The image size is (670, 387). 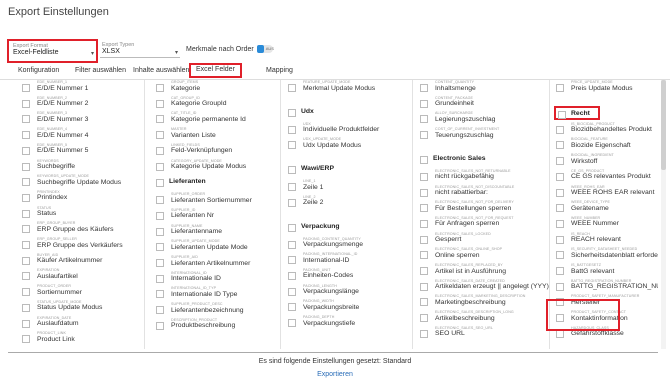 I want to click on section-header: Lieferanten, so click(x=209, y=183).